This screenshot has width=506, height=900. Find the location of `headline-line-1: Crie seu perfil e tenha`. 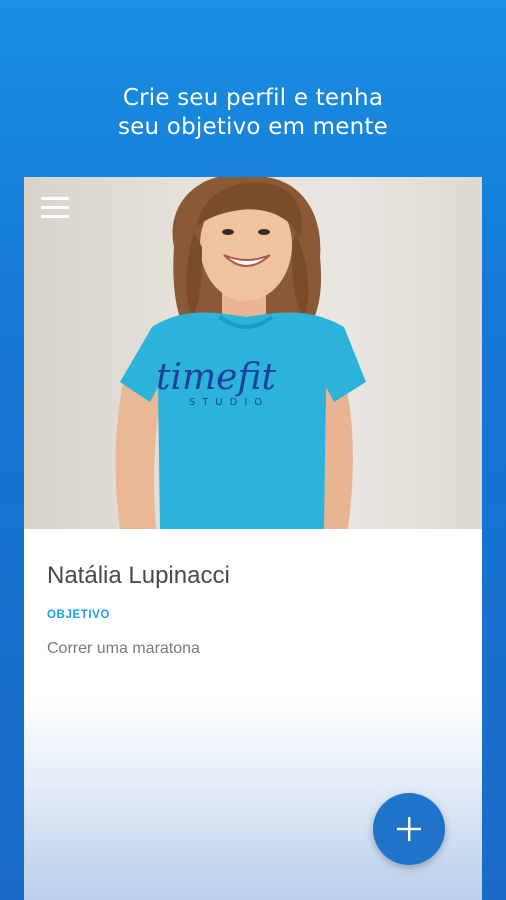

headline-line-1: Crie seu perfil e tenha is located at coordinates (253, 98).